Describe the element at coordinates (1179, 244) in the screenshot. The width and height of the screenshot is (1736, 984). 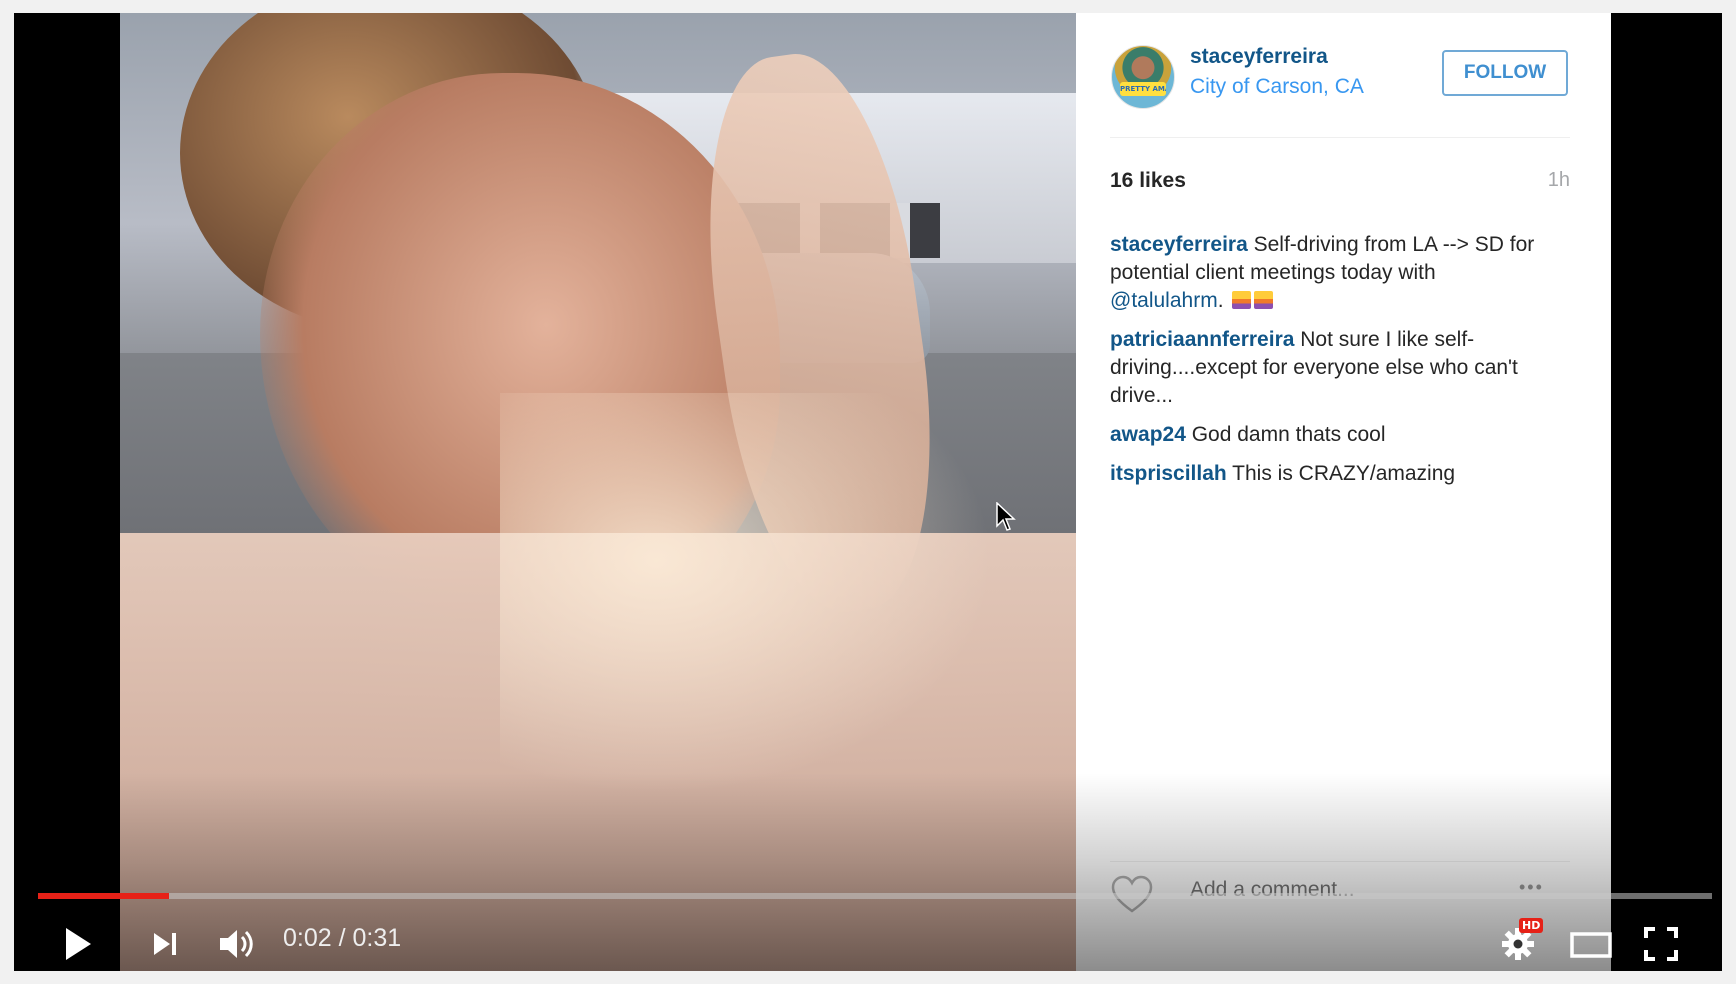
I see `comment-username: staceyferreira` at that location.